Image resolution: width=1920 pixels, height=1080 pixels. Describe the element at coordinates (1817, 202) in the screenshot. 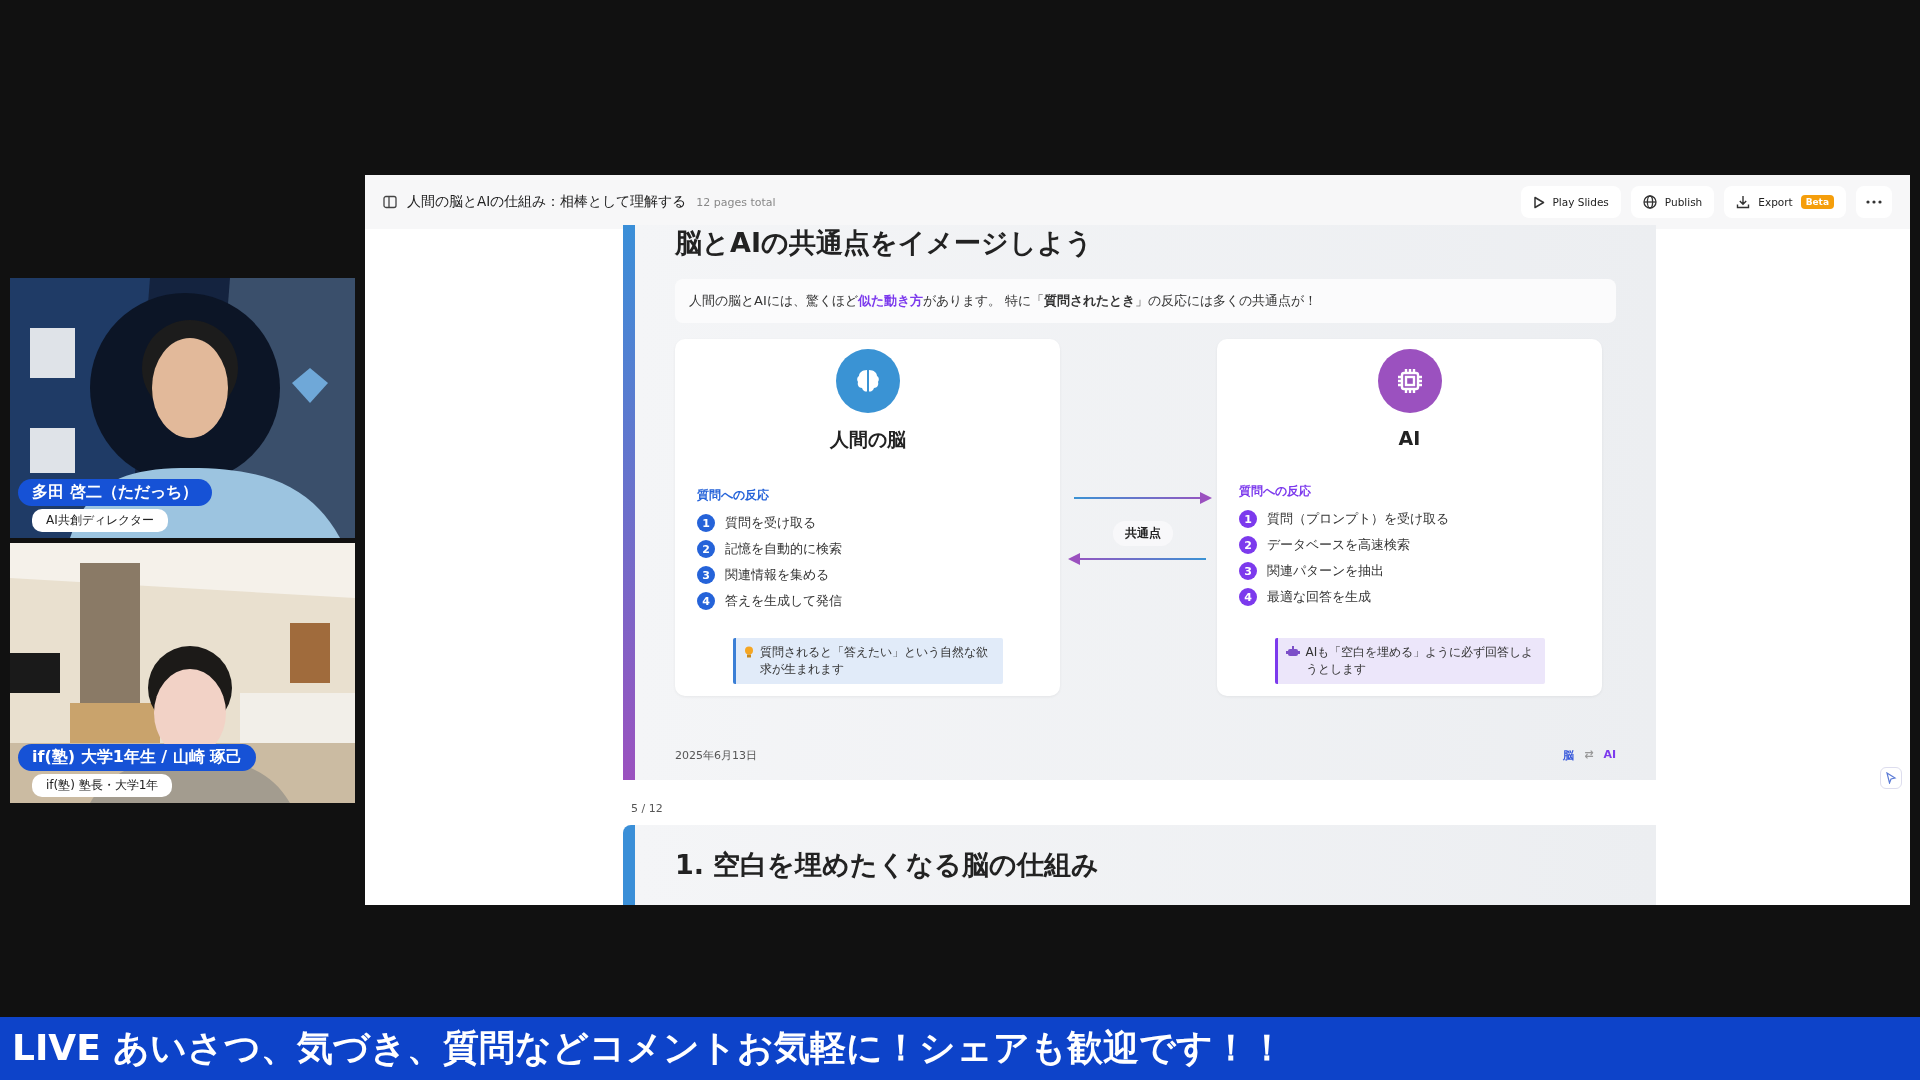

I see `beta-badge: Beta` at that location.